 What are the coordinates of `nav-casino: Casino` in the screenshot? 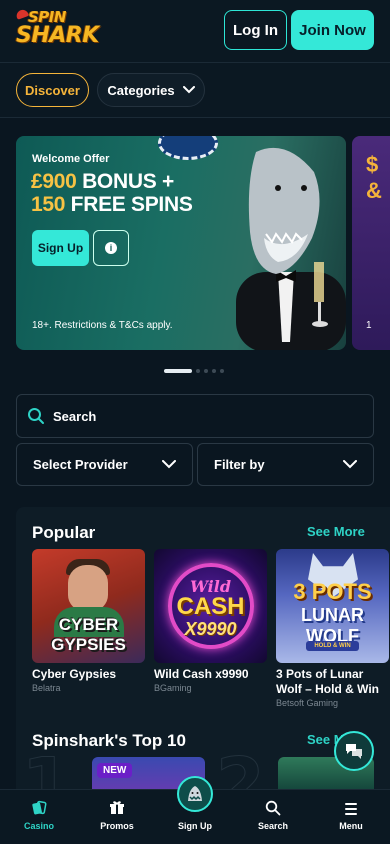 It's located at (39, 817).